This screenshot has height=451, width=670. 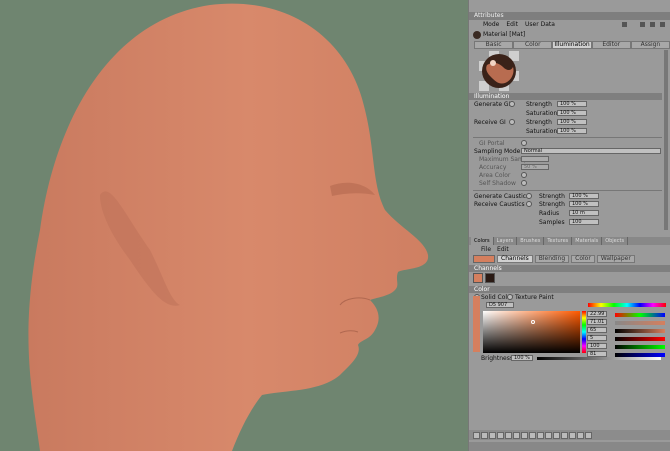 What do you see at coordinates (552, 259) in the screenshot?
I see `subtab-blending: Blending` at bounding box center [552, 259].